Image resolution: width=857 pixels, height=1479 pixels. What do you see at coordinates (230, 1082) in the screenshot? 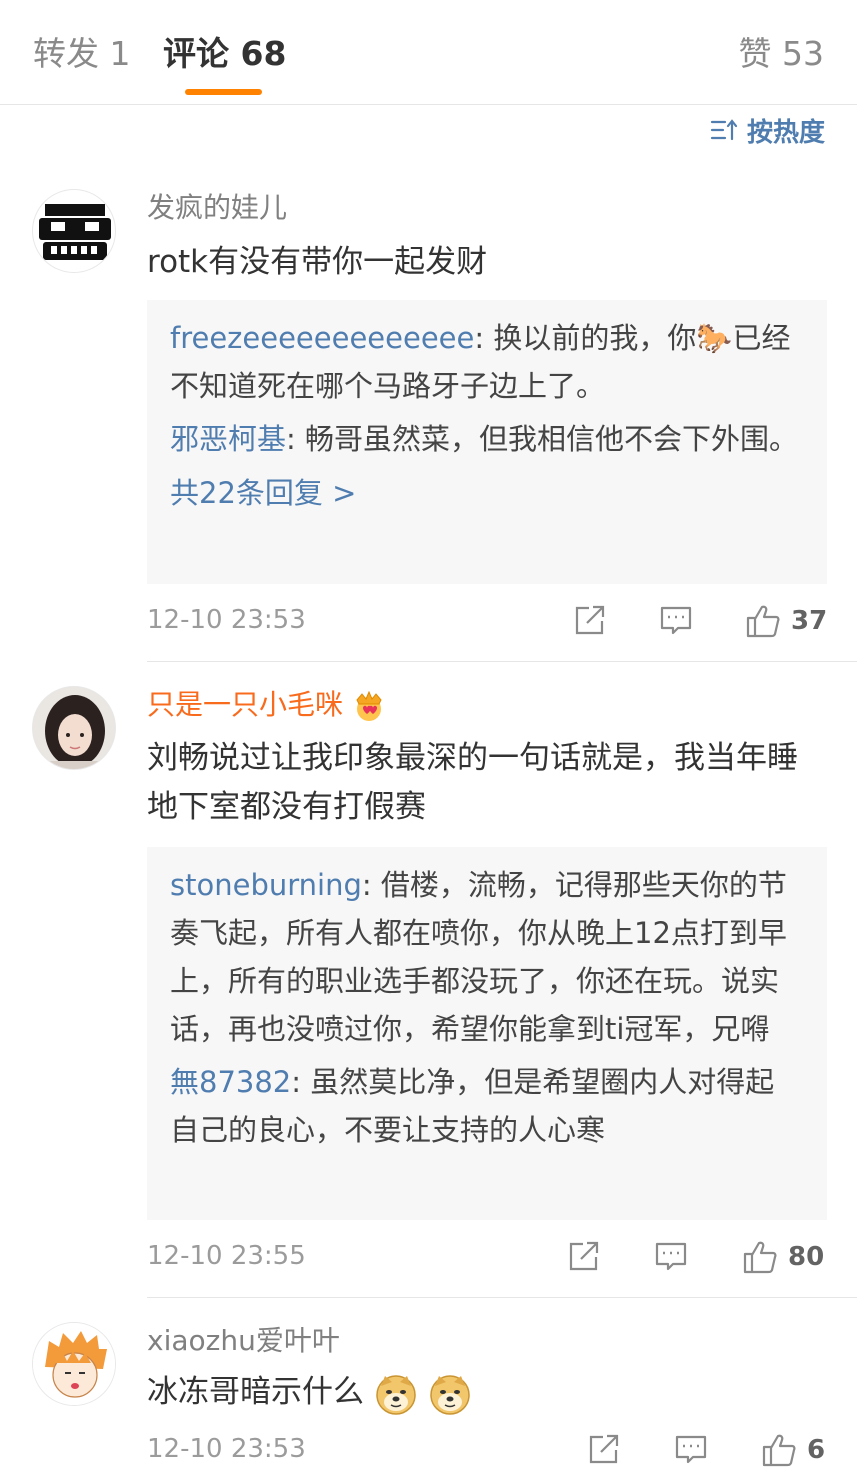
I see `reply-username: 無87382` at bounding box center [230, 1082].